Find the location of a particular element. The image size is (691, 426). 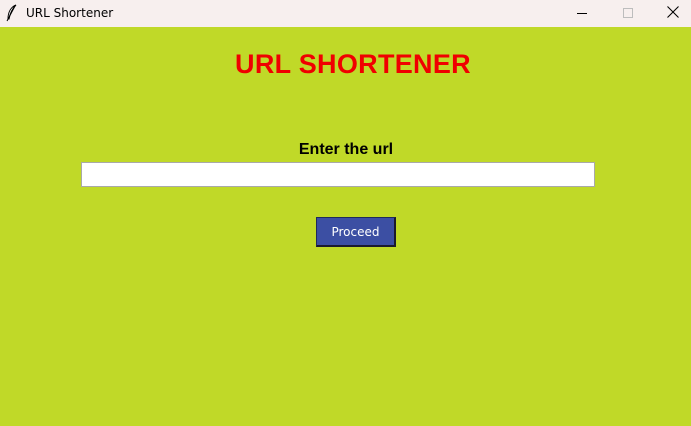

url-label: Enter the url is located at coordinates (346, 149).